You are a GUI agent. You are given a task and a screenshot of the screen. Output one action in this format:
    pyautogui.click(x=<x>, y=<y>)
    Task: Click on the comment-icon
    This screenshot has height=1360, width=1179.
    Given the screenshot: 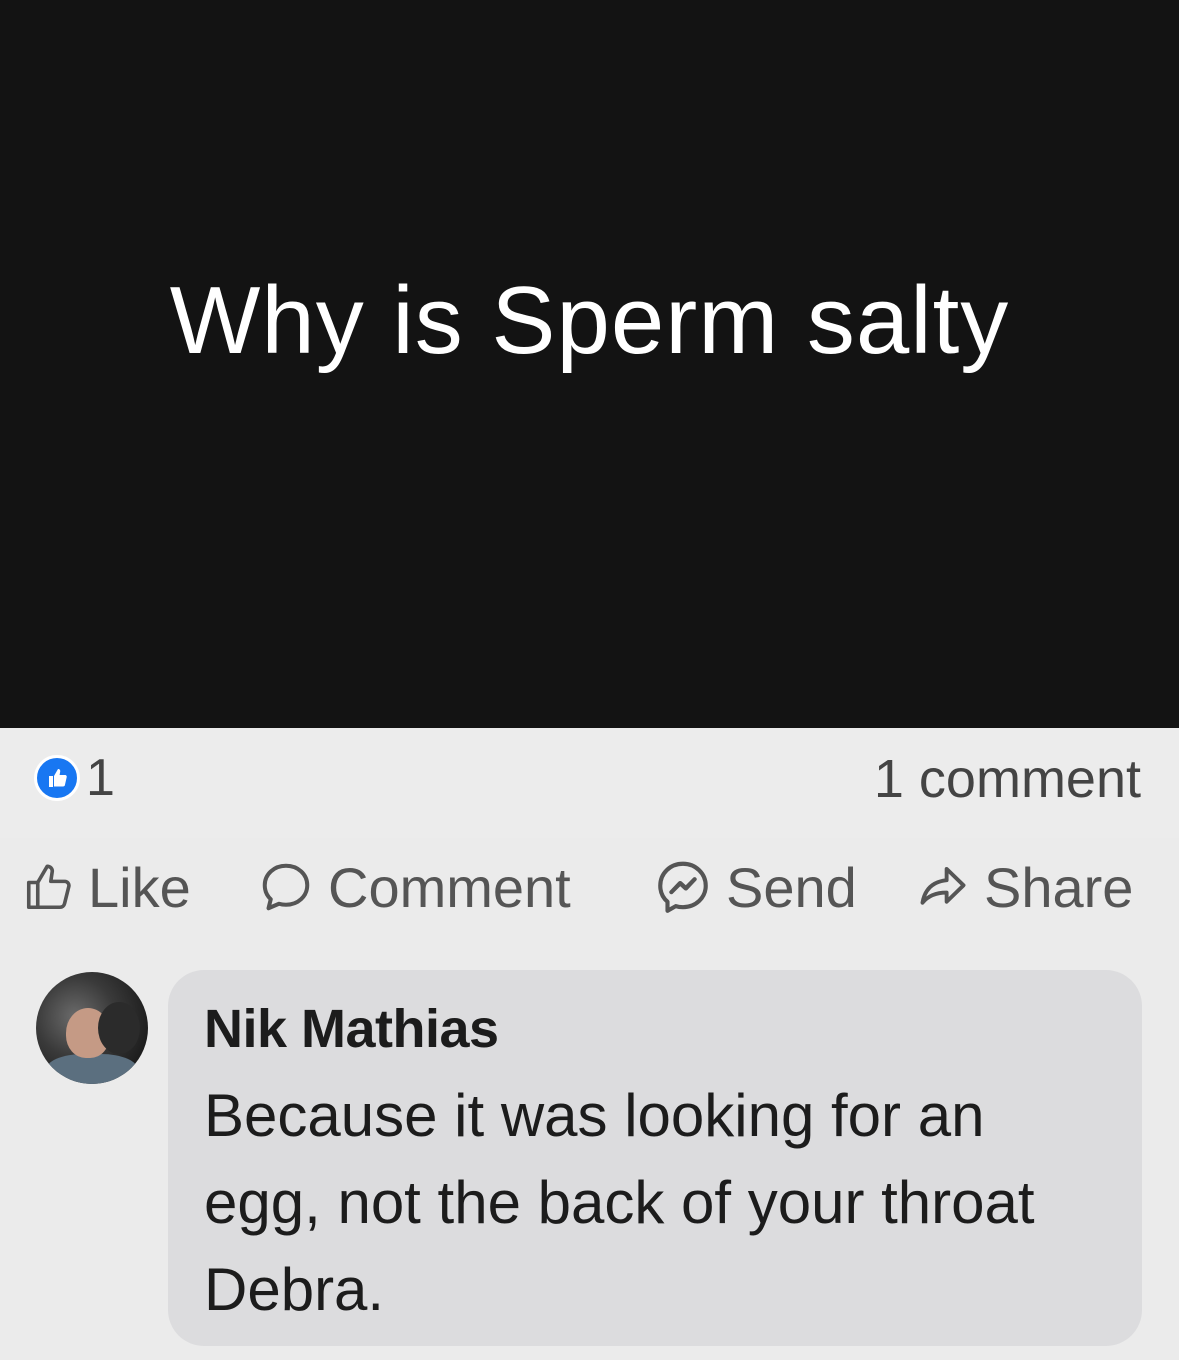 What is the action you would take?
    pyautogui.click(x=286, y=887)
    